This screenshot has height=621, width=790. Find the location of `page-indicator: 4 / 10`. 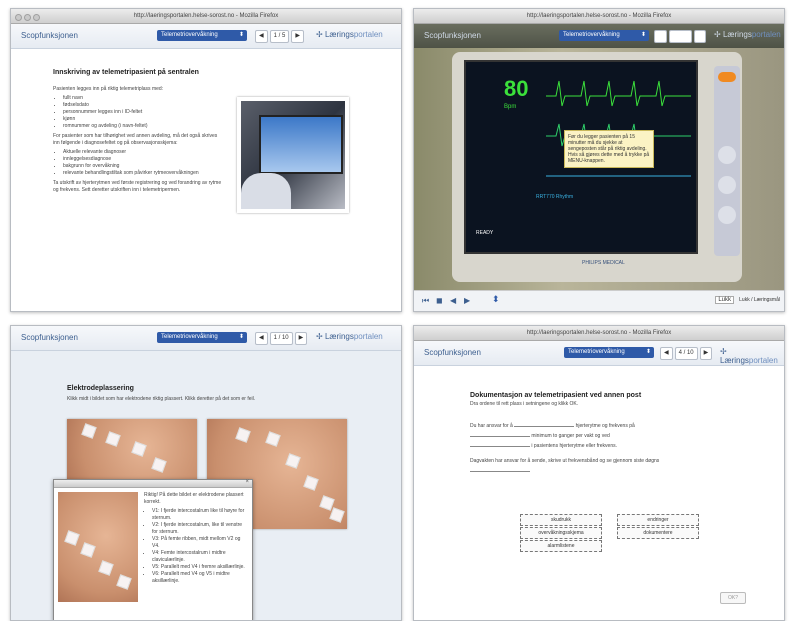

page-indicator: 4 / 10 is located at coordinates (686, 353).